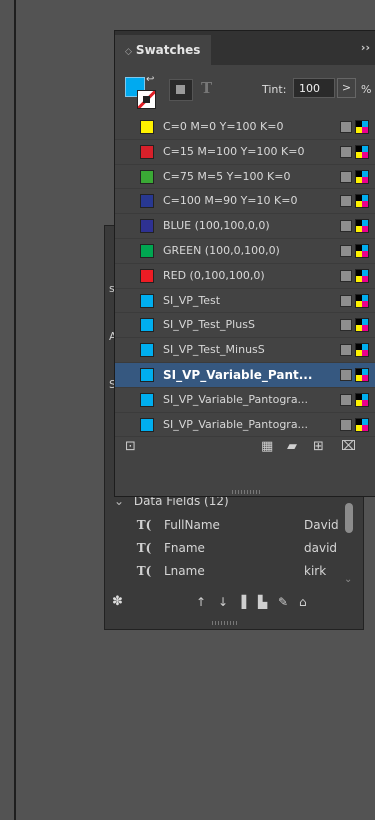  Describe the element at coordinates (209, 325) in the screenshot. I see `swatch-name: SI_VP_Test_PlusS` at that location.